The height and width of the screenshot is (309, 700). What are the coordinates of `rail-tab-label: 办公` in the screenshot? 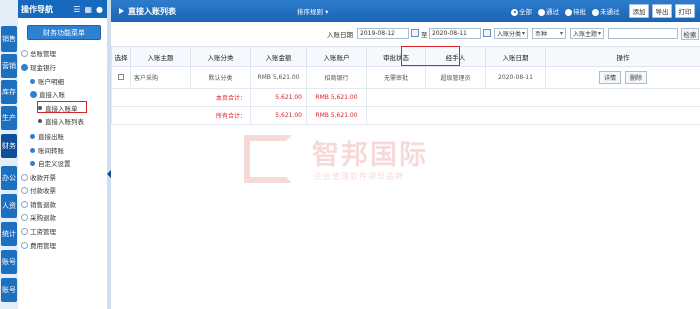 It's located at (9, 178).